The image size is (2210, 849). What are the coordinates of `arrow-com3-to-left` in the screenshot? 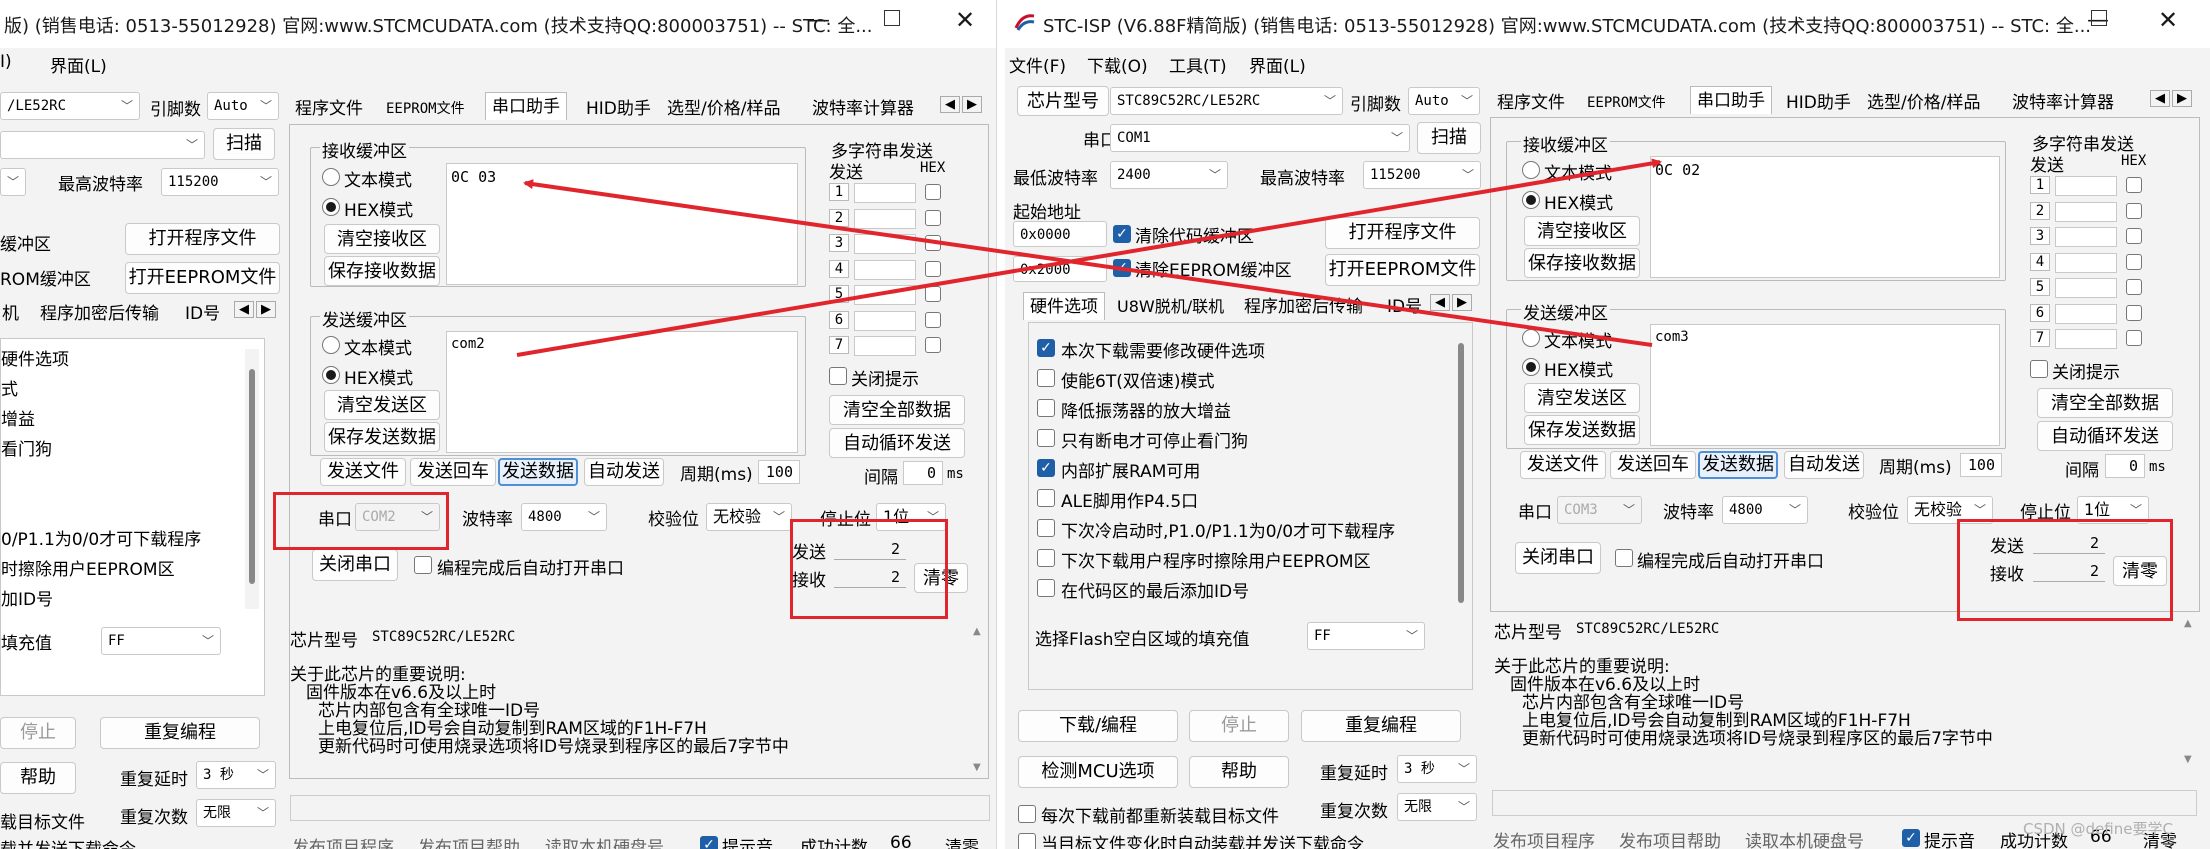 It's located at (1088, 263).